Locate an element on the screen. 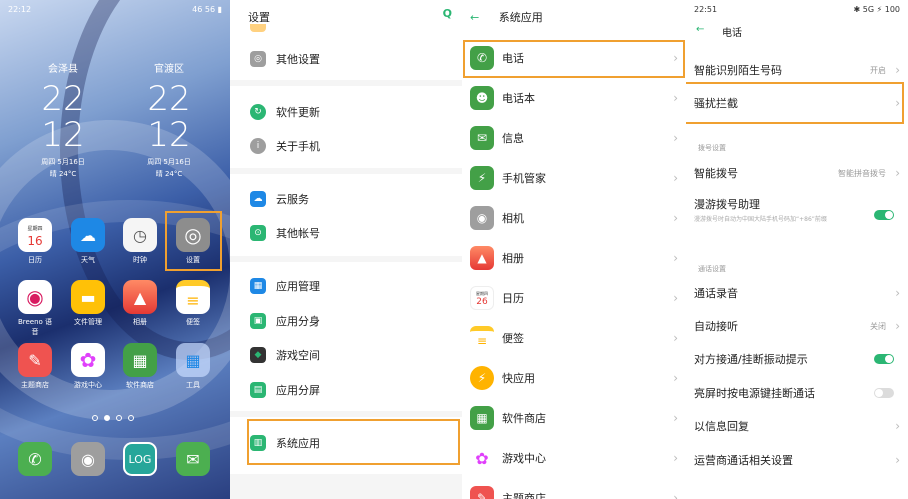 This screenshot has height=499, width=908. app-label: 时钟 is located at coordinates (140, 260).